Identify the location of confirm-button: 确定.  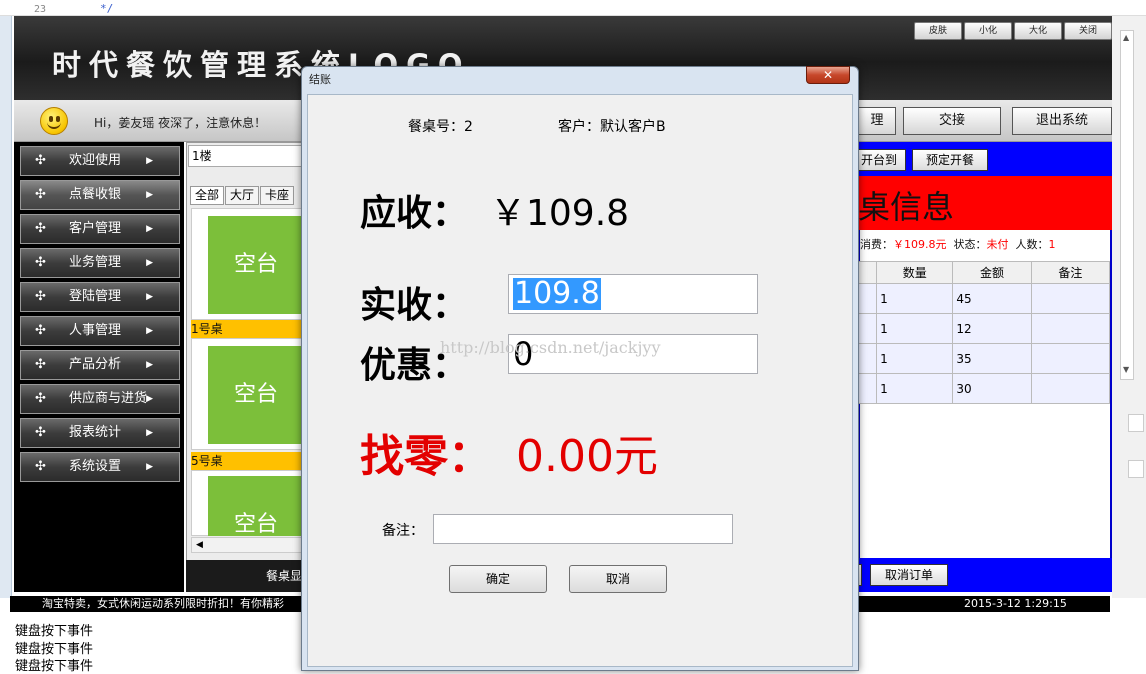
(498, 579).